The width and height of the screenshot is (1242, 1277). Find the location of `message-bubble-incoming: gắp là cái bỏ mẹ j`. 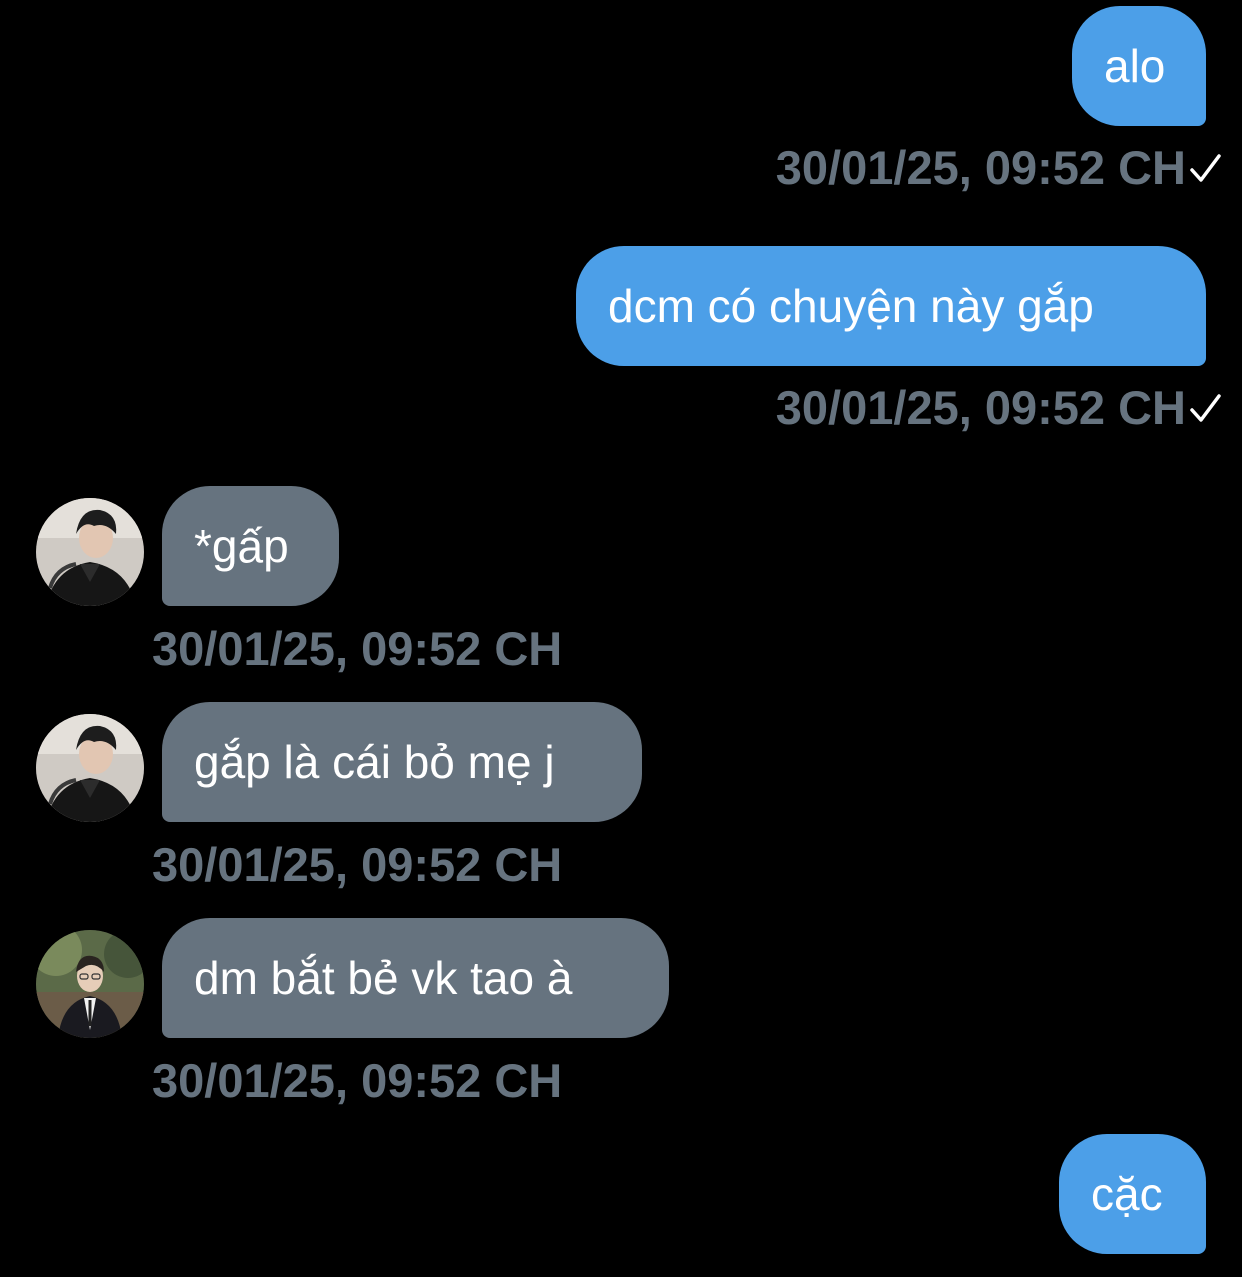

message-bubble-incoming: gắp là cái bỏ mẹ j is located at coordinates (402, 762).